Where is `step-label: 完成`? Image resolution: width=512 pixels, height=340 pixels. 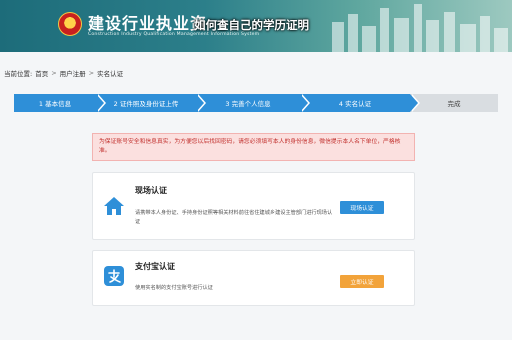 step-label: 完成 is located at coordinates (454, 104).